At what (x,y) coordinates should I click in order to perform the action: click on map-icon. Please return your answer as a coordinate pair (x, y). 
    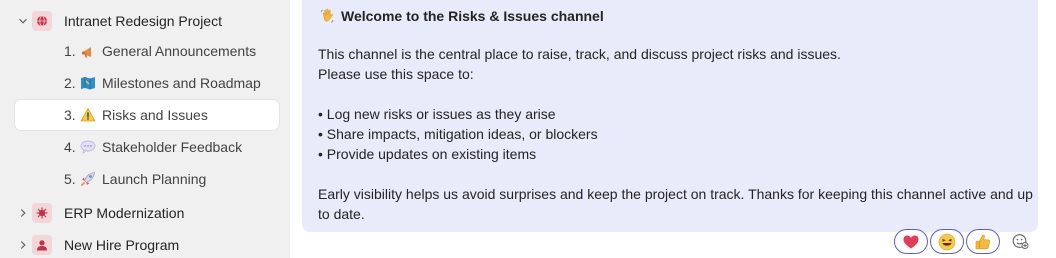
    Looking at the image, I should click on (88, 83).